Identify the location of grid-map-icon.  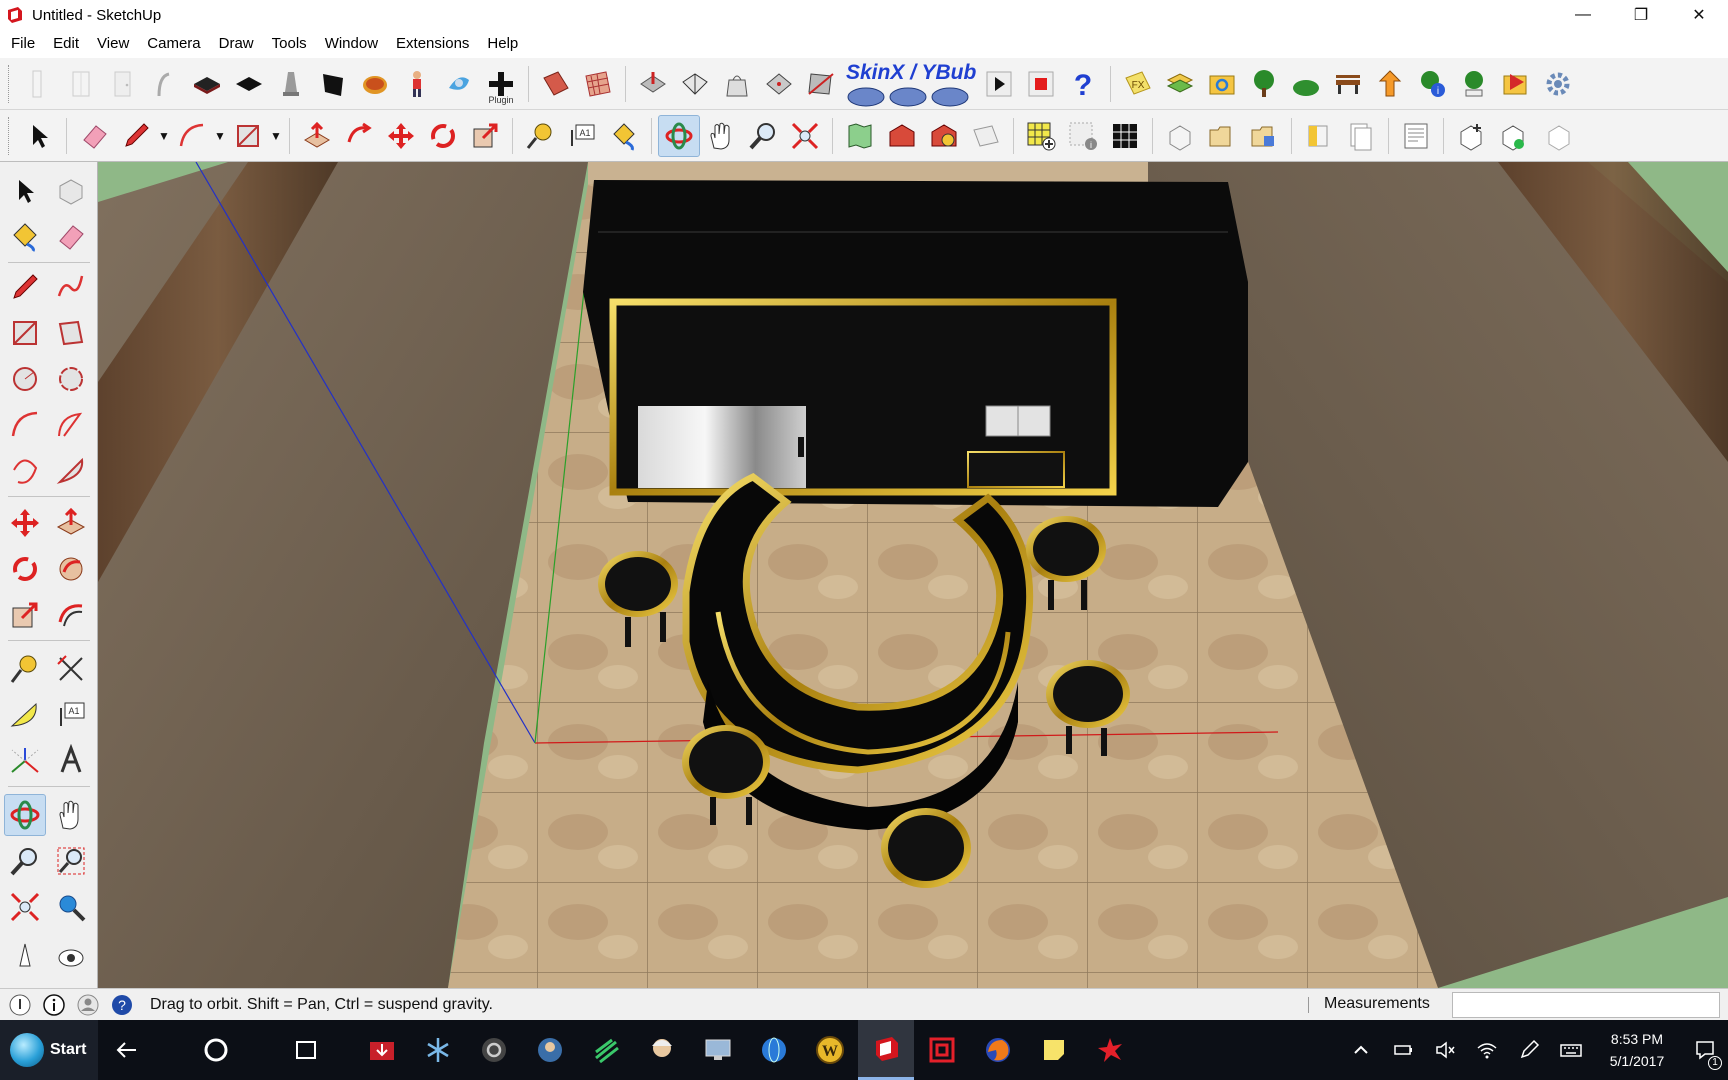
(598, 84).